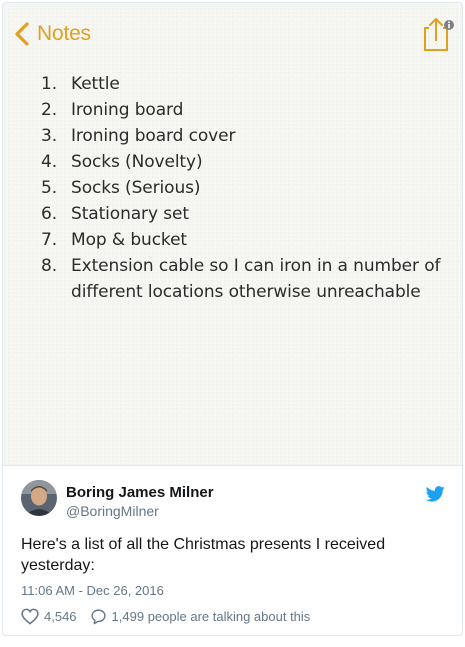 This screenshot has height=647, width=465. Describe the element at coordinates (112, 511) in the screenshot. I see `author-handle: @BoringMilner` at that location.